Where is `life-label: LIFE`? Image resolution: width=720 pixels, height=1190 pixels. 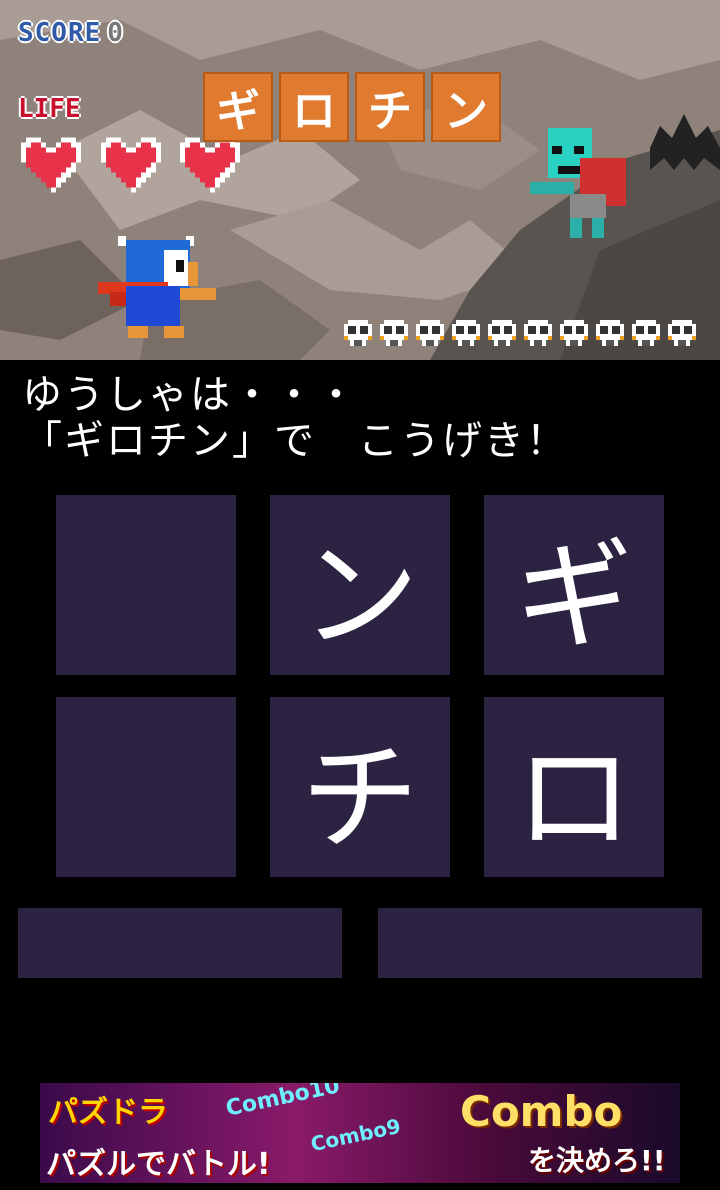 life-label: LIFE is located at coordinates (49, 109).